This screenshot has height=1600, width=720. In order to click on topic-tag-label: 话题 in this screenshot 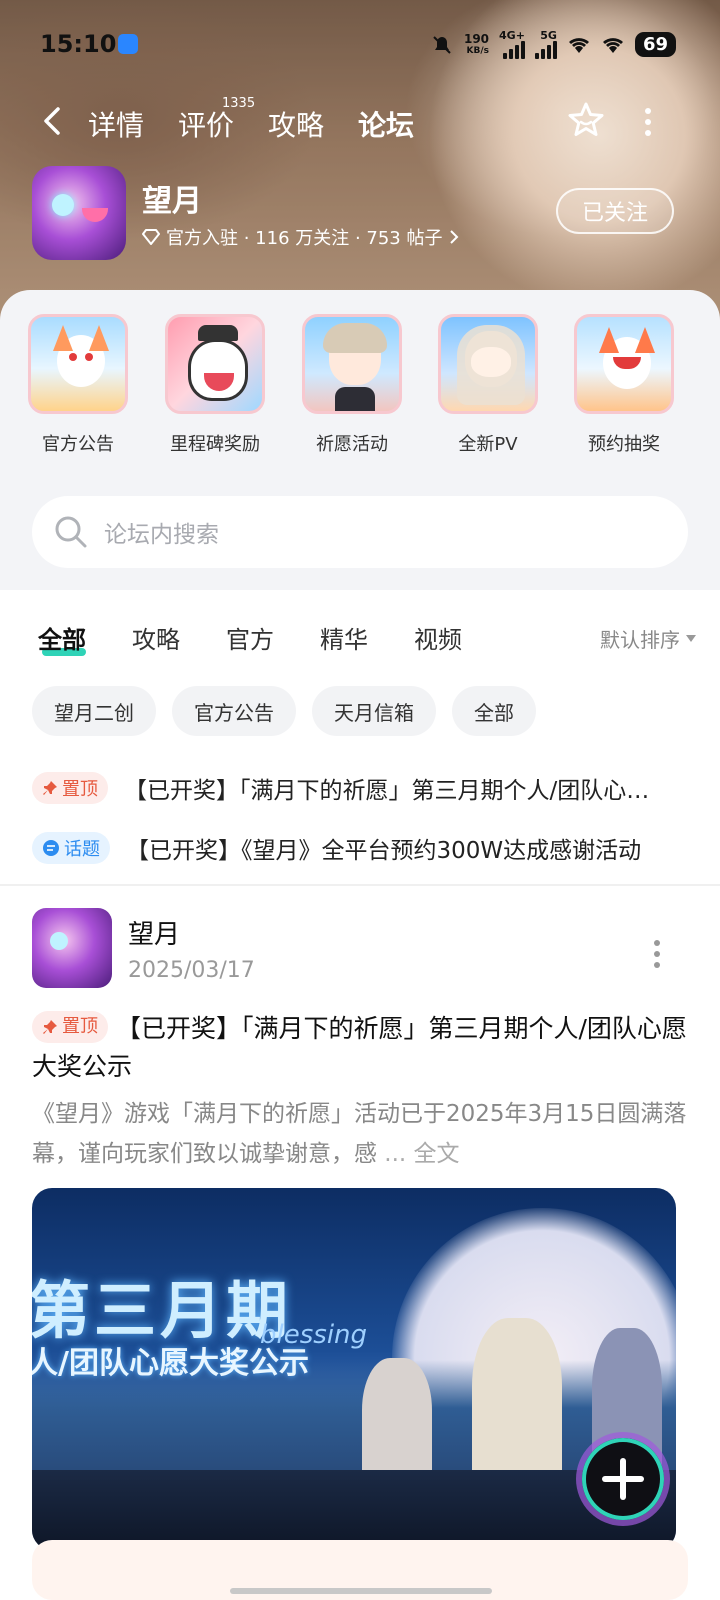, I will do `click(82, 849)`.